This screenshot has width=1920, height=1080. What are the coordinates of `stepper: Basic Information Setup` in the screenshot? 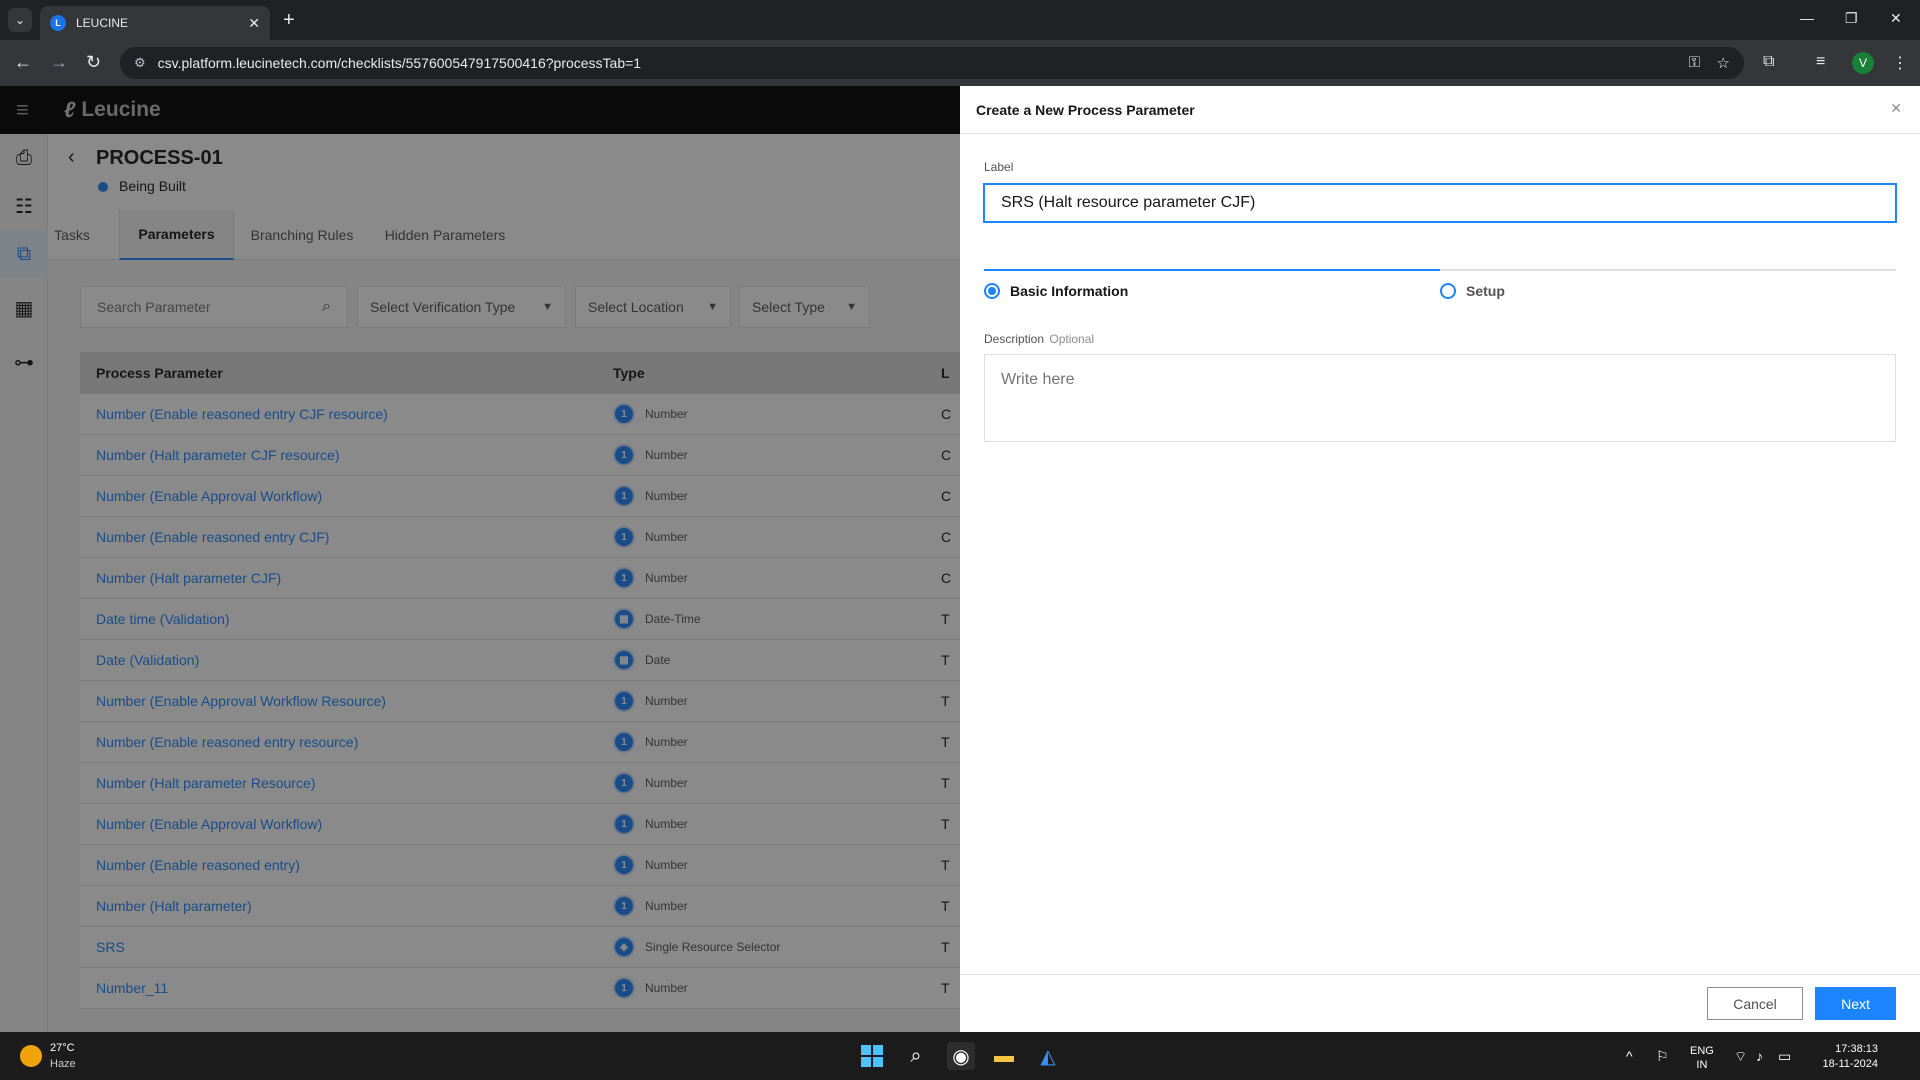 It's located at (1440, 289).